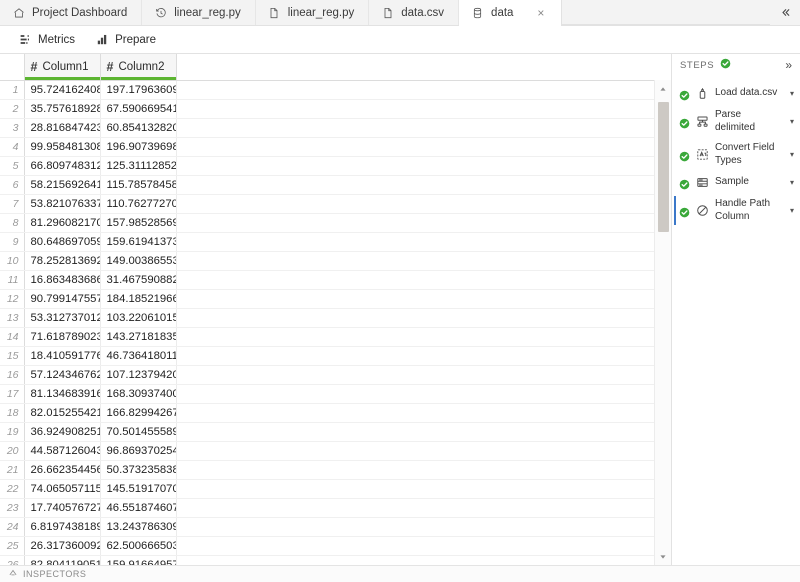 The image size is (800, 582). I want to click on cell-column1: 26.662354456, so click(62, 470).